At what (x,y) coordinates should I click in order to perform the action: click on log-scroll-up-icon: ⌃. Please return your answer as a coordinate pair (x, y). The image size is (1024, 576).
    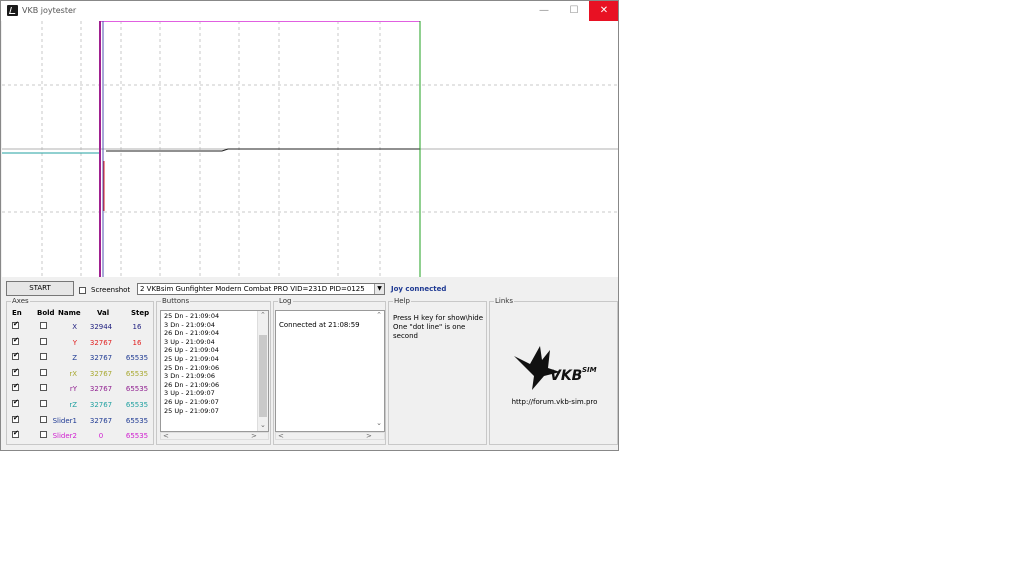
    Looking at the image, I should click on (379, 315).